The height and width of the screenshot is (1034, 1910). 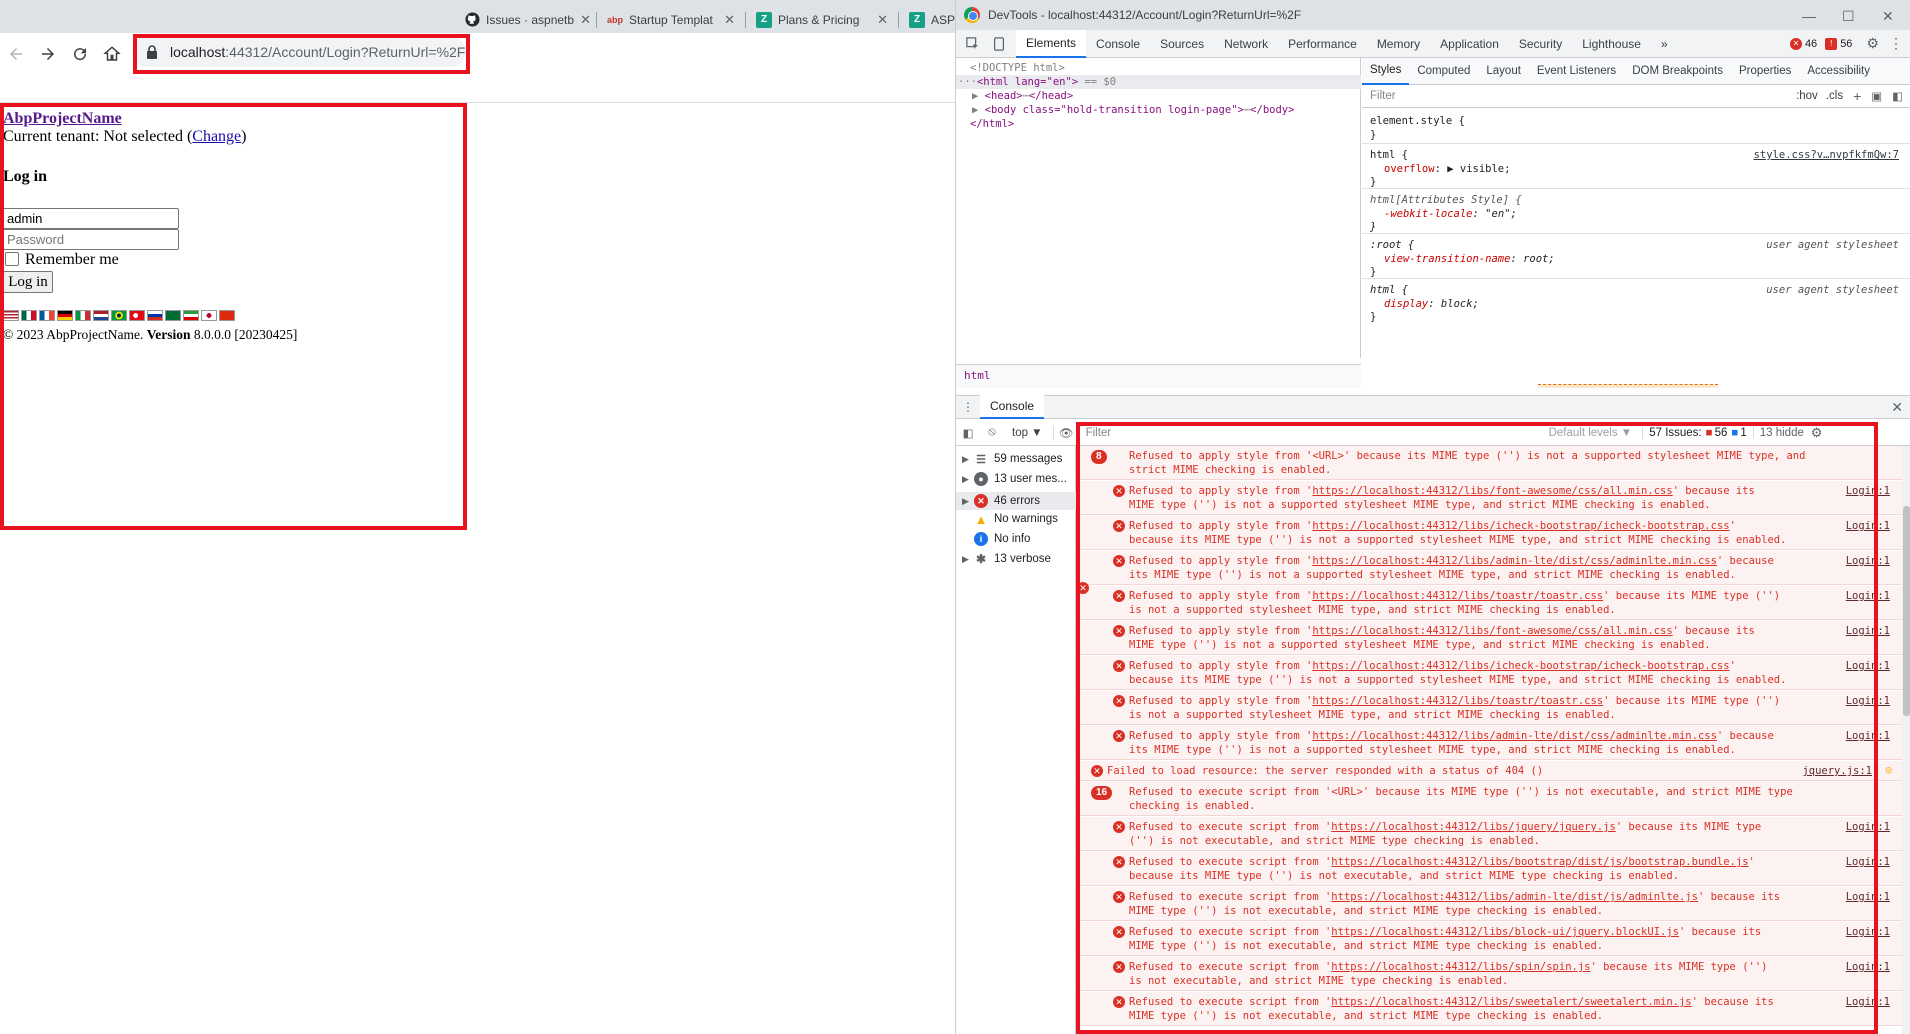 What do you see at coordinates (1051, 43) in the screenshot?
I see `tab-elements: Elements` at bounding box center [1051, 43].